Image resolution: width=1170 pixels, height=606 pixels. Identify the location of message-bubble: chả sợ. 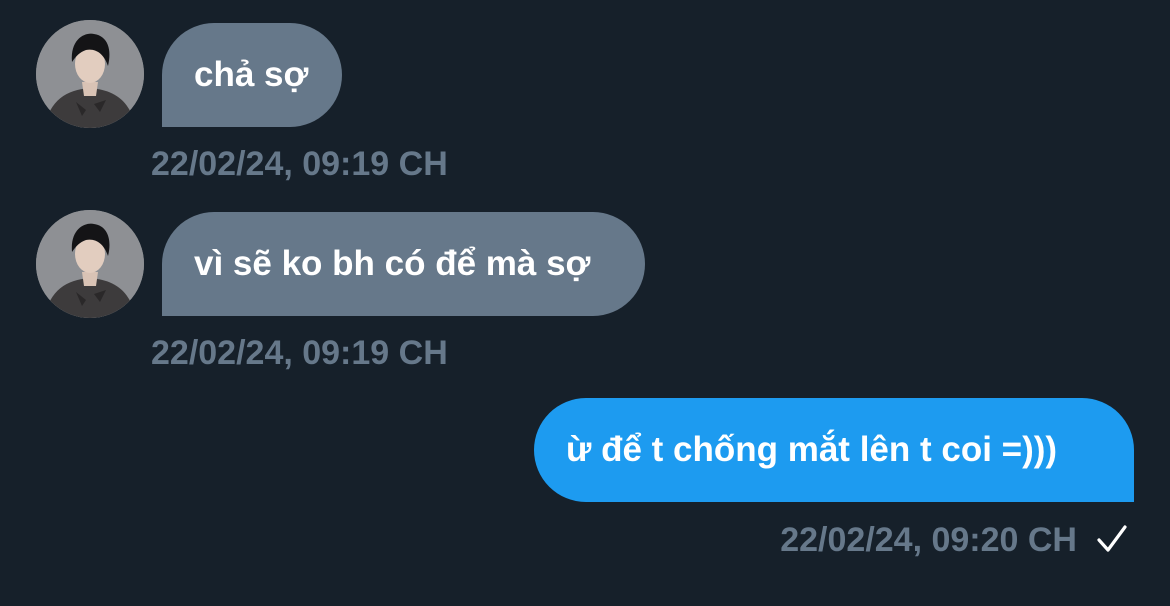
(252, 75).